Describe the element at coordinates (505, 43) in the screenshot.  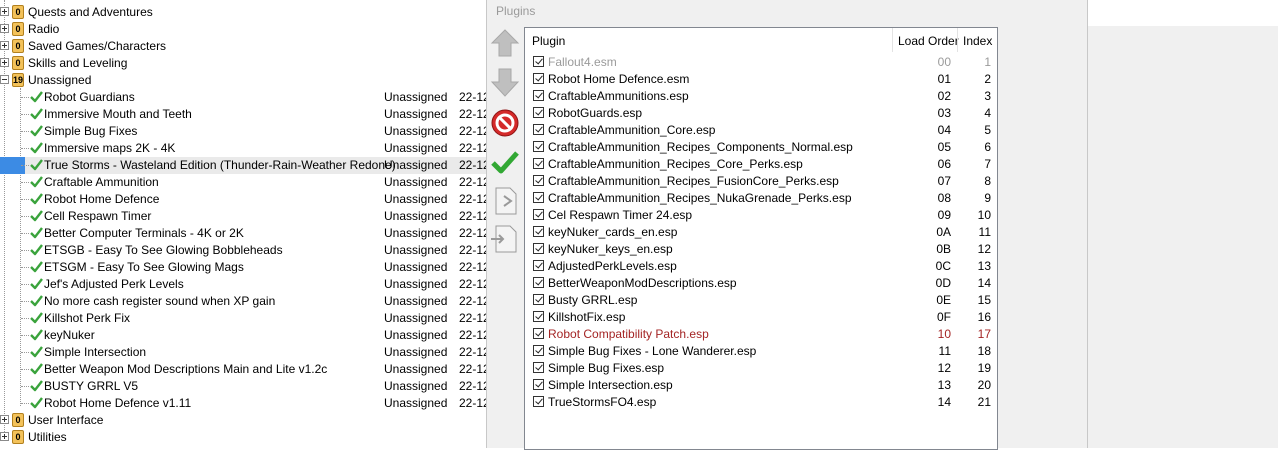
I see `move-up-button` at that location.